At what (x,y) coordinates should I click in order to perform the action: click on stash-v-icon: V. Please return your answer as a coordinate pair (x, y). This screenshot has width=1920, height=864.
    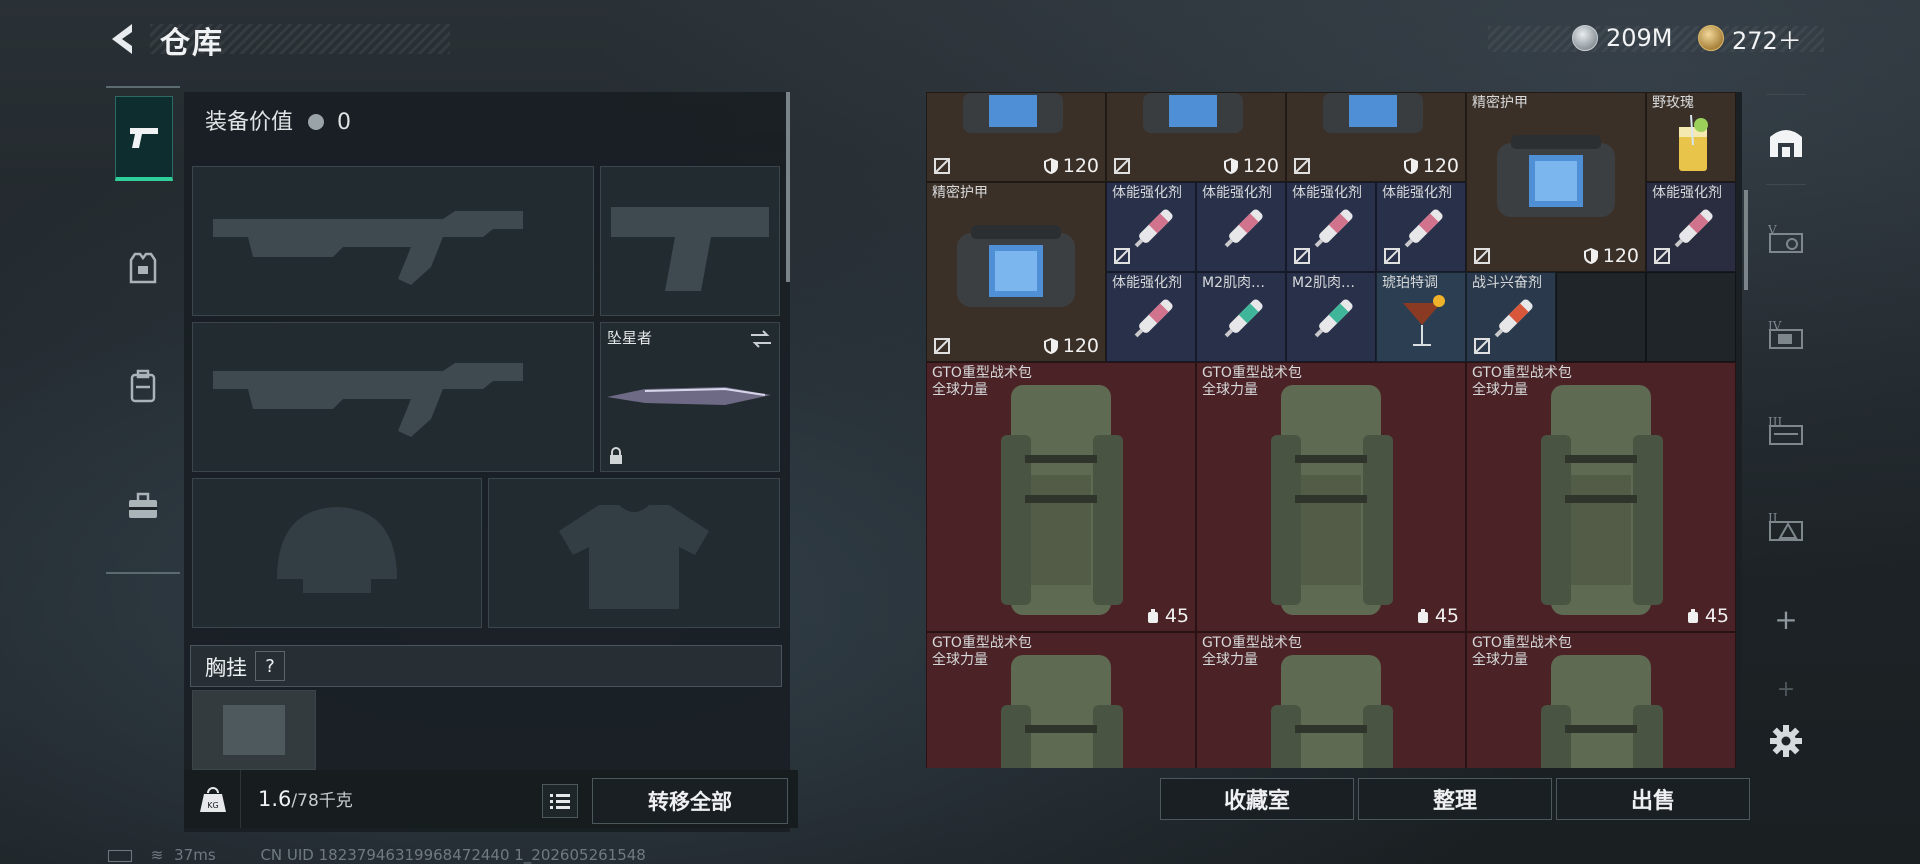
    Looking at the image, I should click on (1785, 238).